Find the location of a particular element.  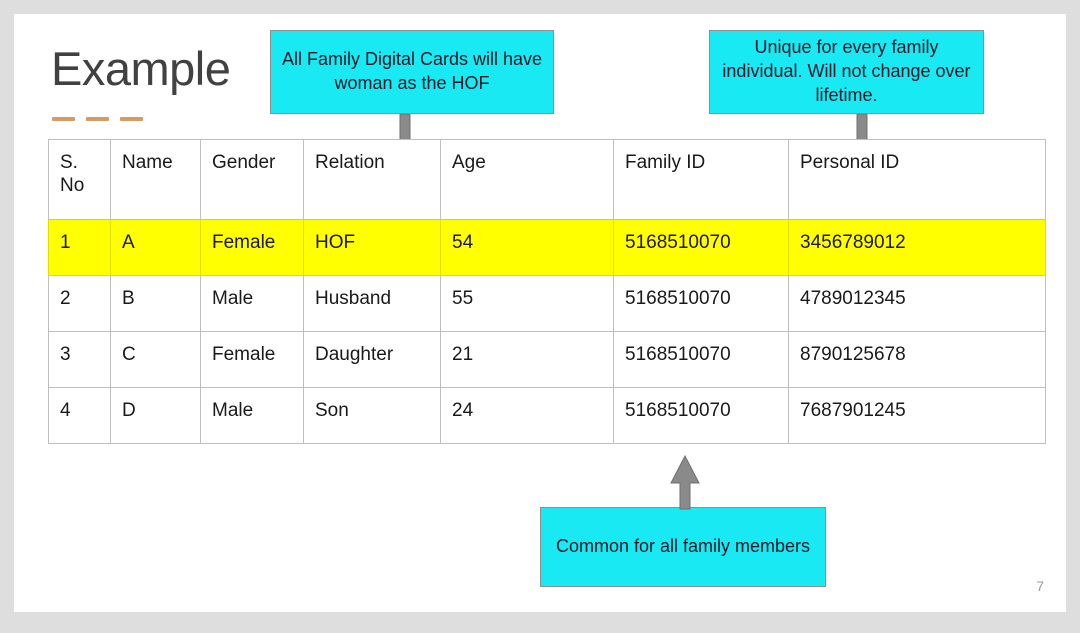

arrow-up-icon-family-id is located at coordinates (685, 482).